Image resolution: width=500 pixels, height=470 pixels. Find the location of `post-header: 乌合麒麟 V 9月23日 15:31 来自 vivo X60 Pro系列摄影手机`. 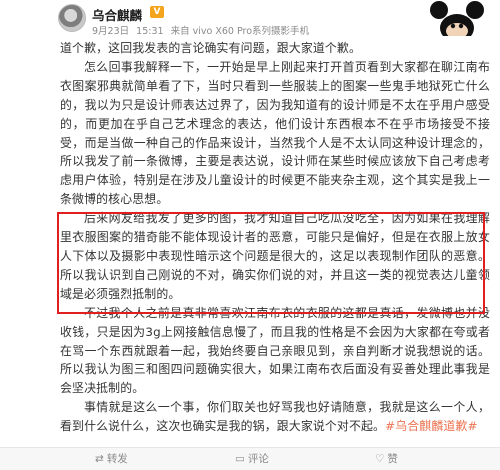

post-header: 乌合麒麟 V 9月23日 15:31 来自 vivo X60 Pro系列摄影手机 is located at coordinates (250, 19).